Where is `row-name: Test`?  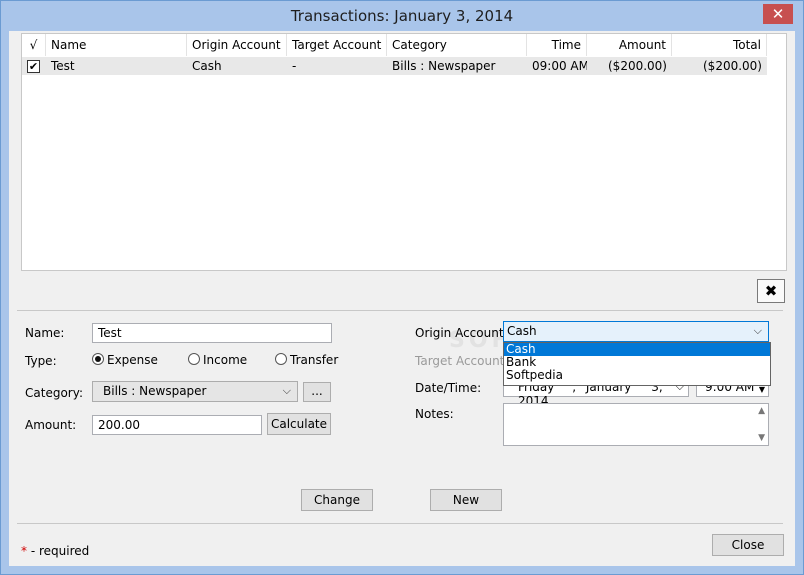 row-name: Test is located at coordinates (63, 66).